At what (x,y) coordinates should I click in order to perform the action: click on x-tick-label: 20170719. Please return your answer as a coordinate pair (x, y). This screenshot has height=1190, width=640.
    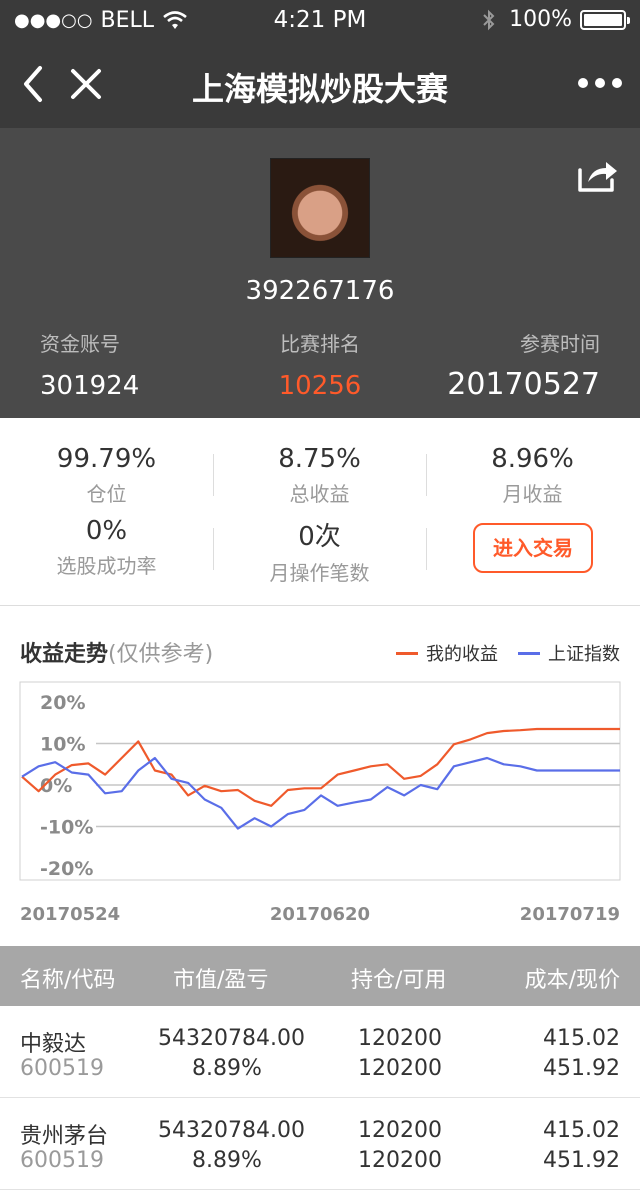
    Looking at the image, I should click on (570, 914).